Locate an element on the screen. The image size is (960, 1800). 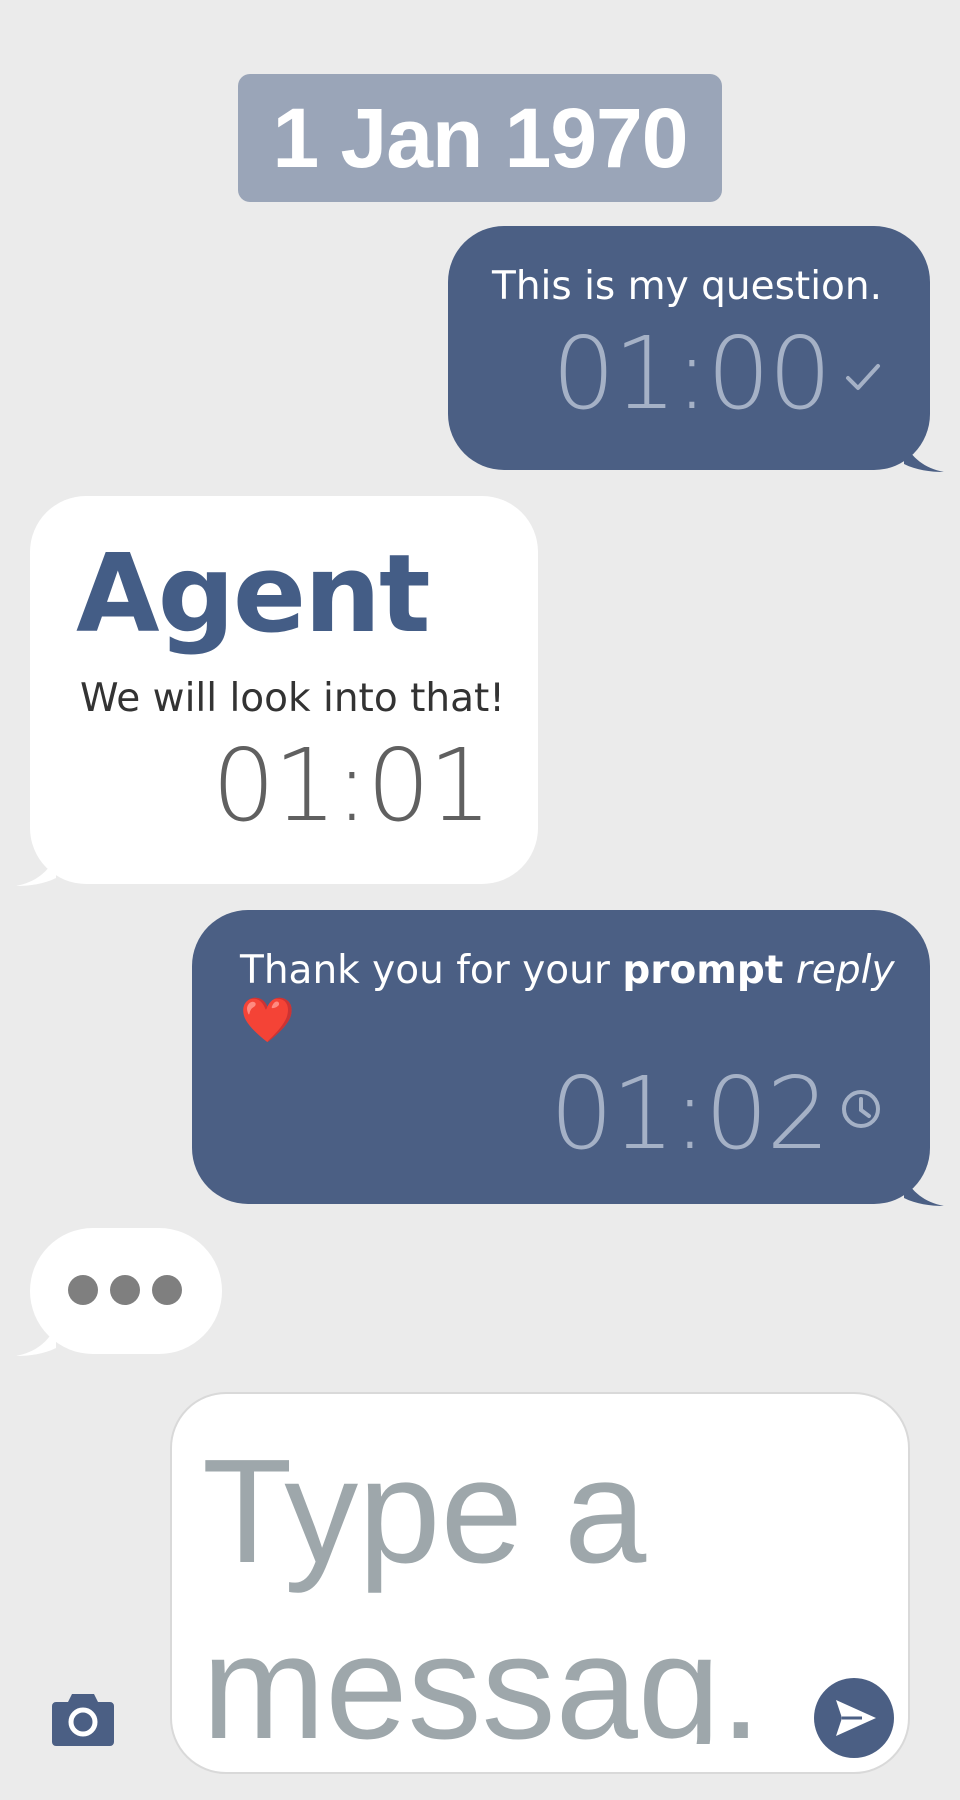
camera-icon is located at coordinates (83, 1720).